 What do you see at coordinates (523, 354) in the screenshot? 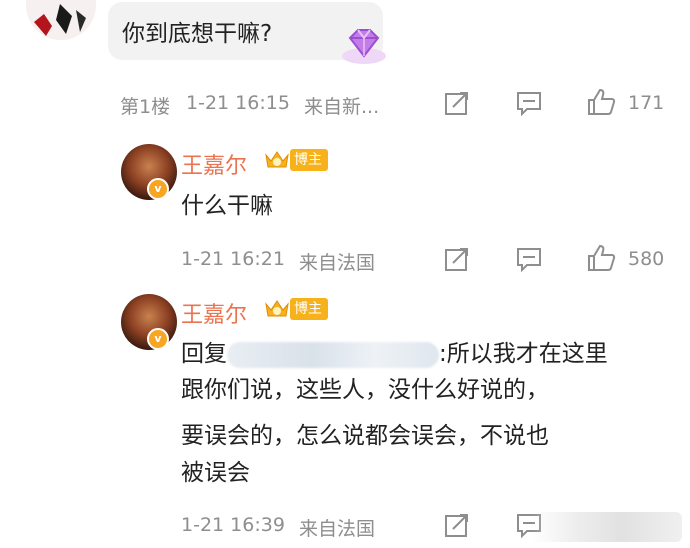
I see `reply-line-1-text: :所以我才在这里` at bounding box center [523, 354].